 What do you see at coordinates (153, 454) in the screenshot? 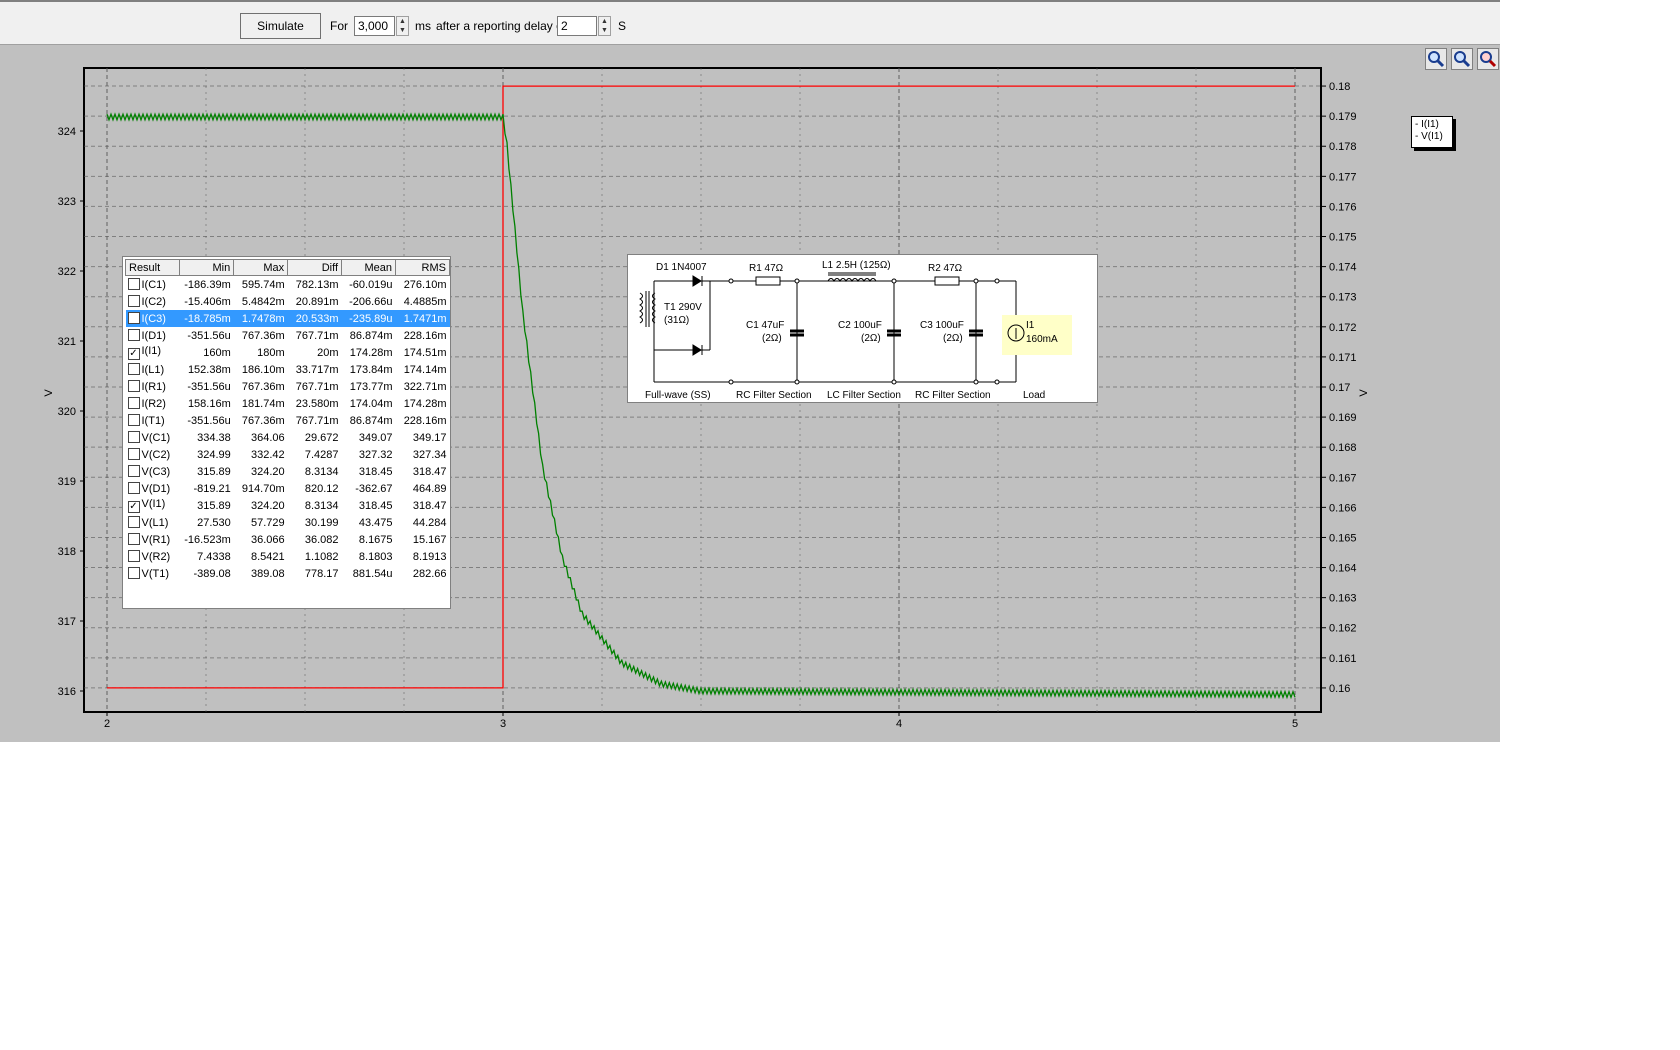
I see `row-name-cell: V(C2)` at bounding box center [153, 454].